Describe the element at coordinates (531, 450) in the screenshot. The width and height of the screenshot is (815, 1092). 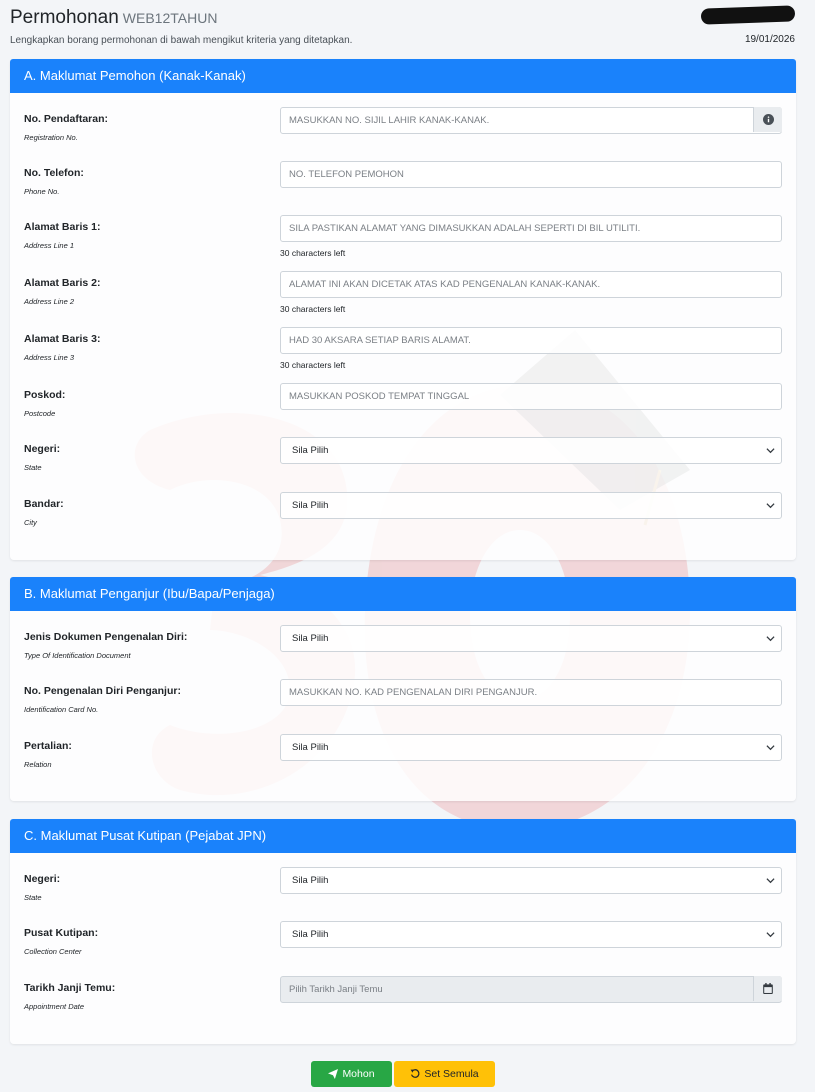
I see `state-select: Sila Pilih` at that location.